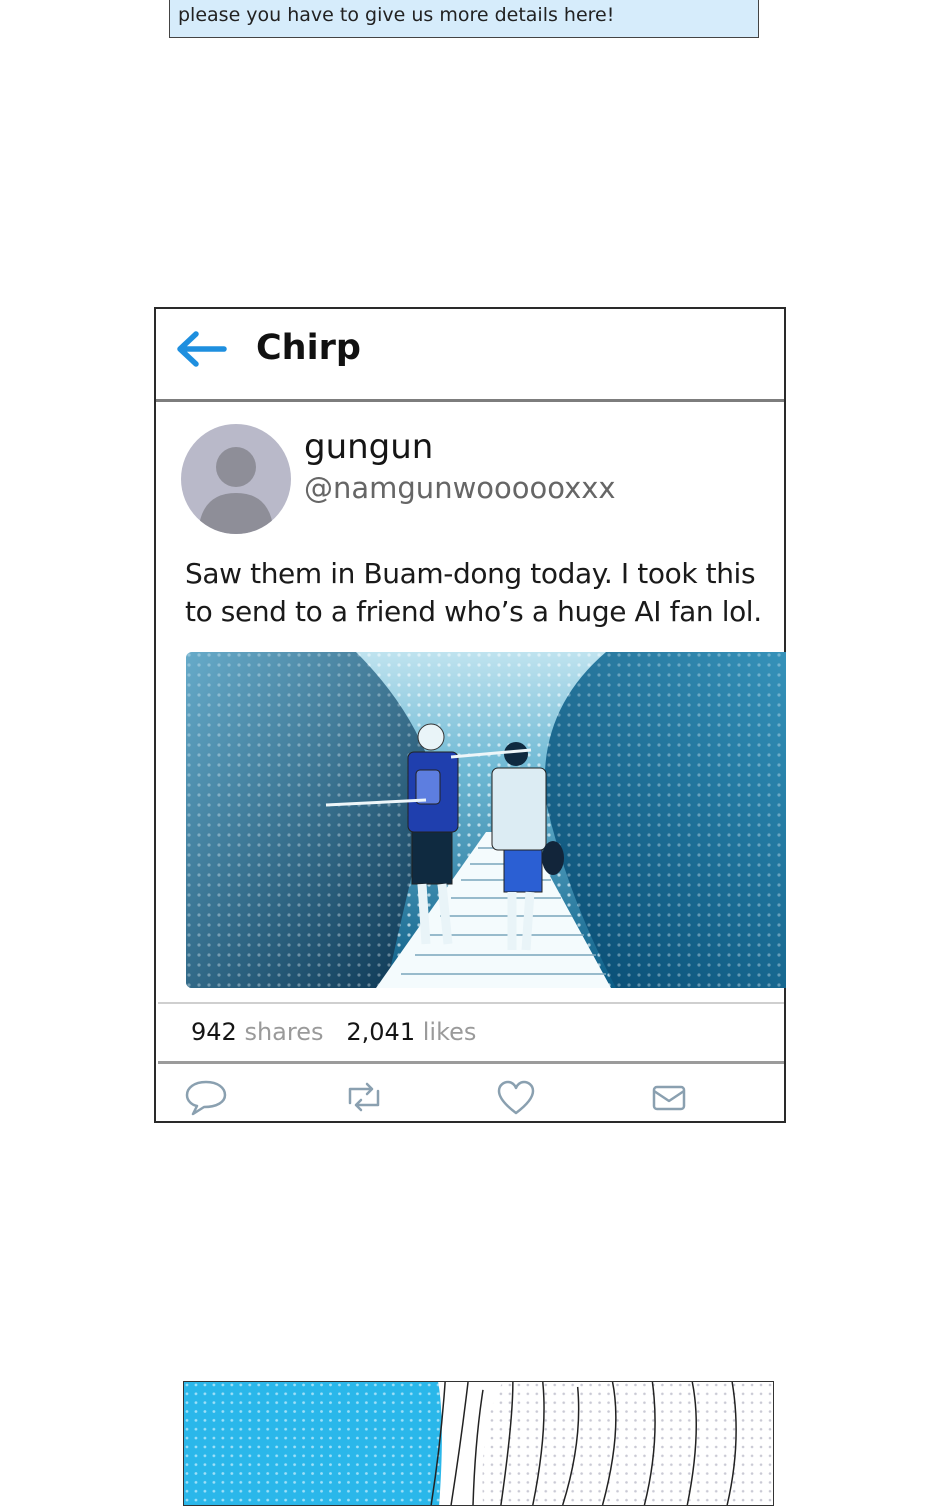 The image size is (940, 1506). What do you see at coordinates (670, 1097) in the screenshot?
I see `message-icon` at bounding box center [670, 1097].